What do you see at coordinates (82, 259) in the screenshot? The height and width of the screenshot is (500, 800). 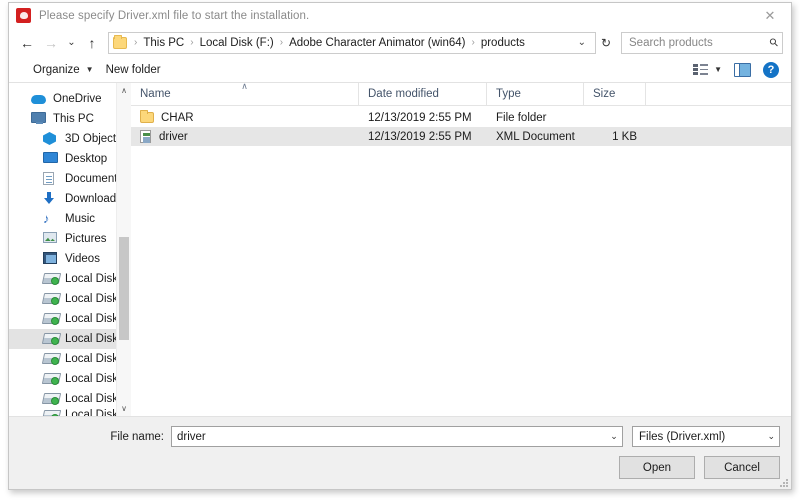 I see `sidebar-item-label: Videos` at bounding box center [82, 259].